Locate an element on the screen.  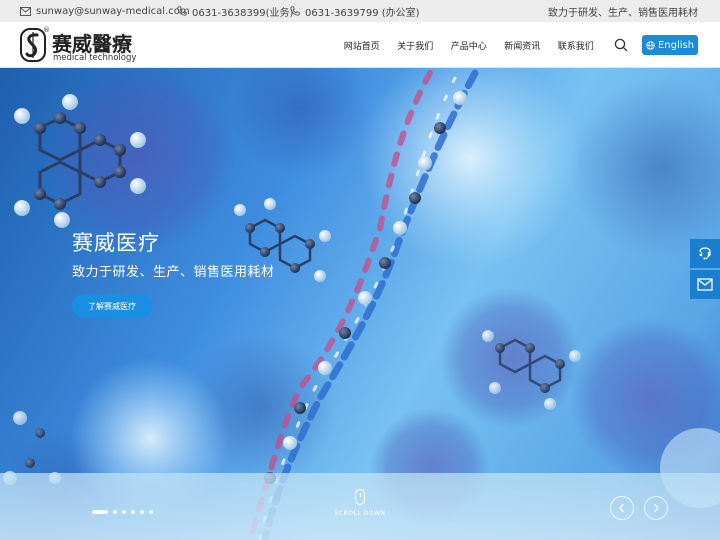
nav-item-home: 网站首页 is located at coordinates (362, 45).